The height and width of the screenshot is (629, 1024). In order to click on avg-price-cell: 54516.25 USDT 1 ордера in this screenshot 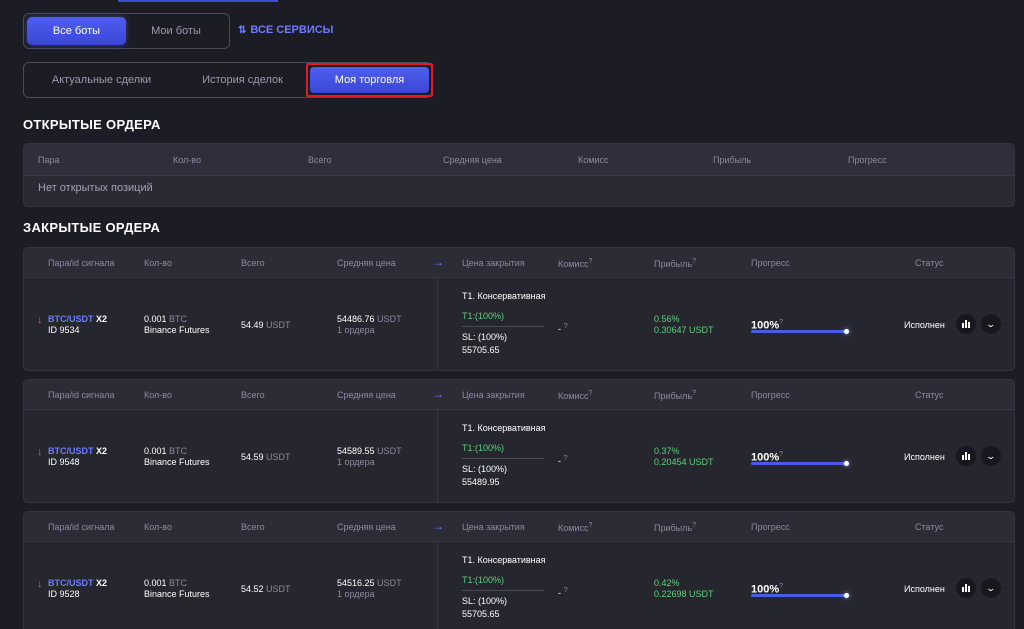, I will do `click(369, 589)`.